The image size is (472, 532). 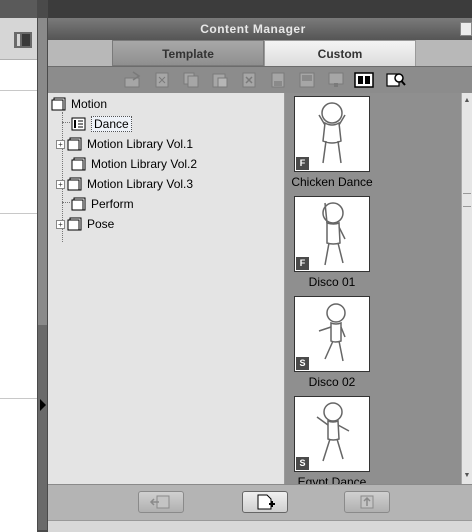 What do you see at coordinates (336, 80) in the screenshot?
I see `add-to-scene-icon` at bounding box center [336, 80].